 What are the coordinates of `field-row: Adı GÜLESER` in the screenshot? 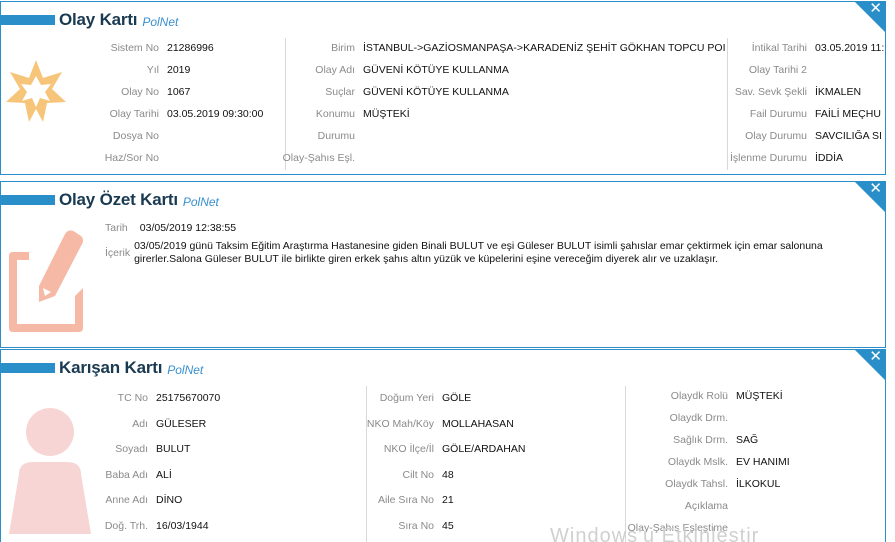 It's located at (133, 424).